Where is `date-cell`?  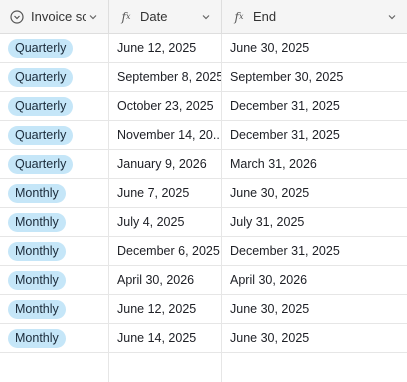
date-cell is located at coordinates (165, 367).